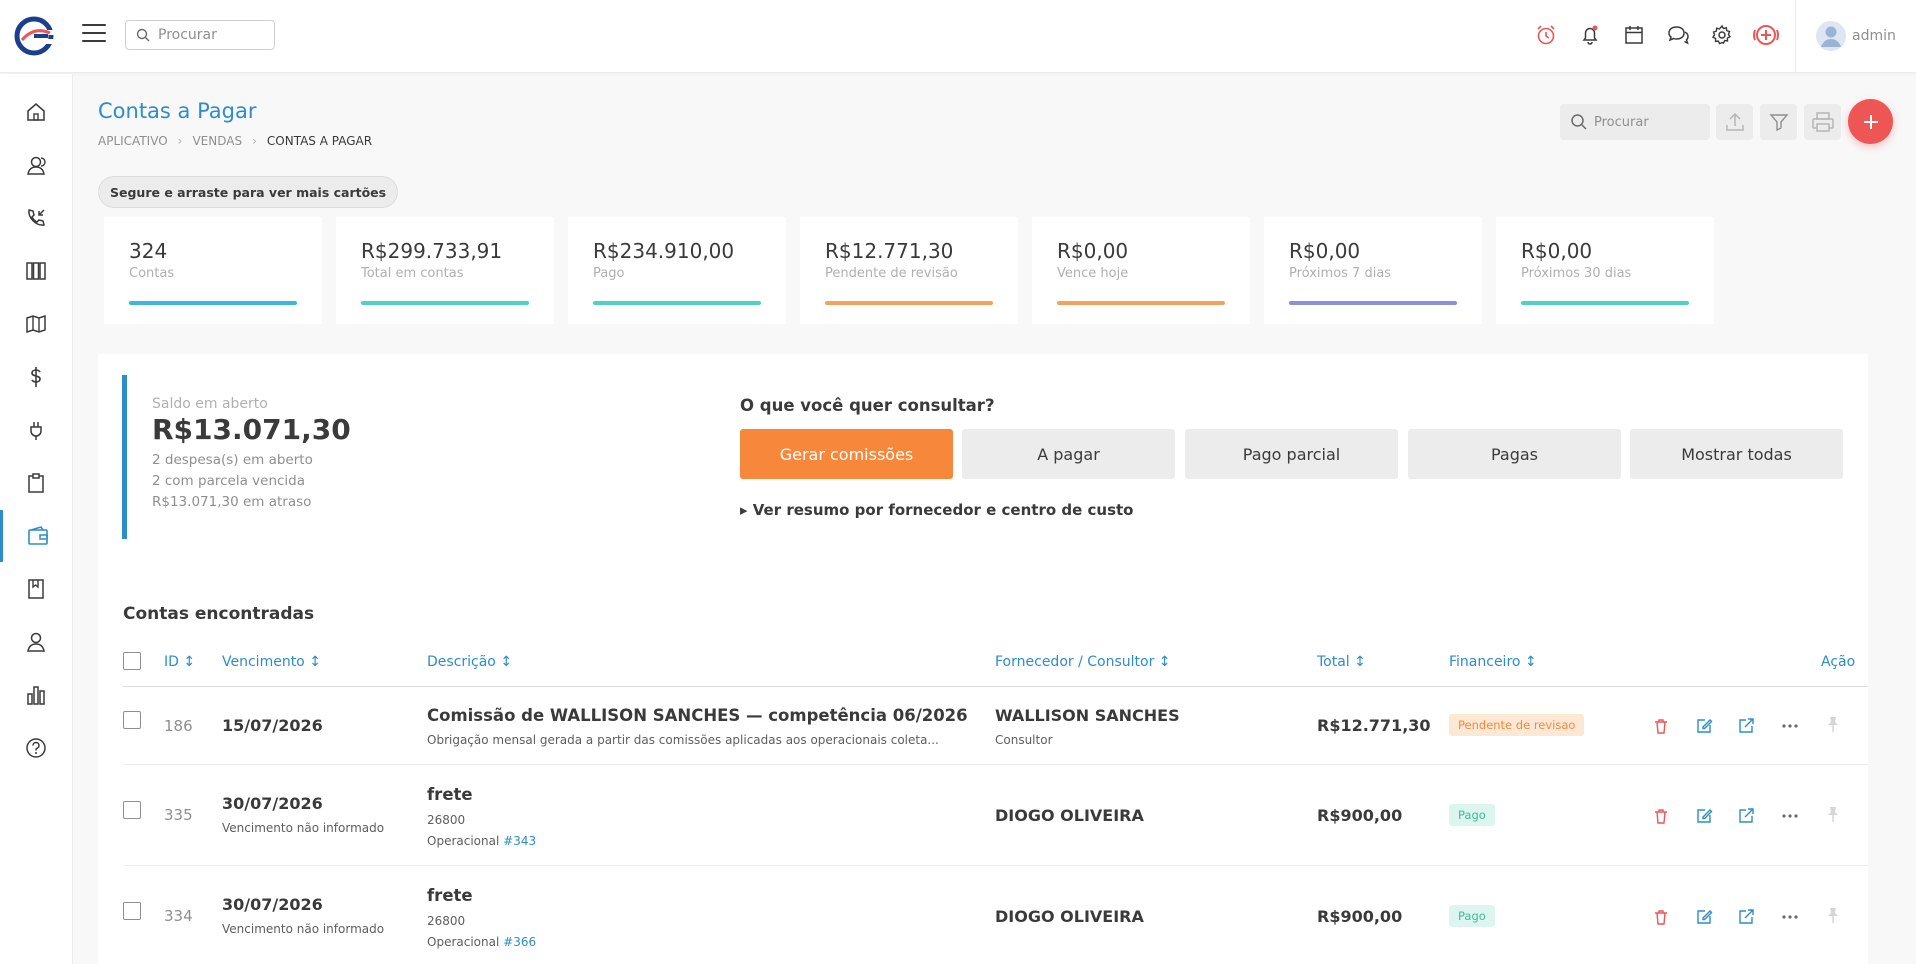 This screenshot has height=964, width=1916. I want to click on columns-icon, so click(36, 271).